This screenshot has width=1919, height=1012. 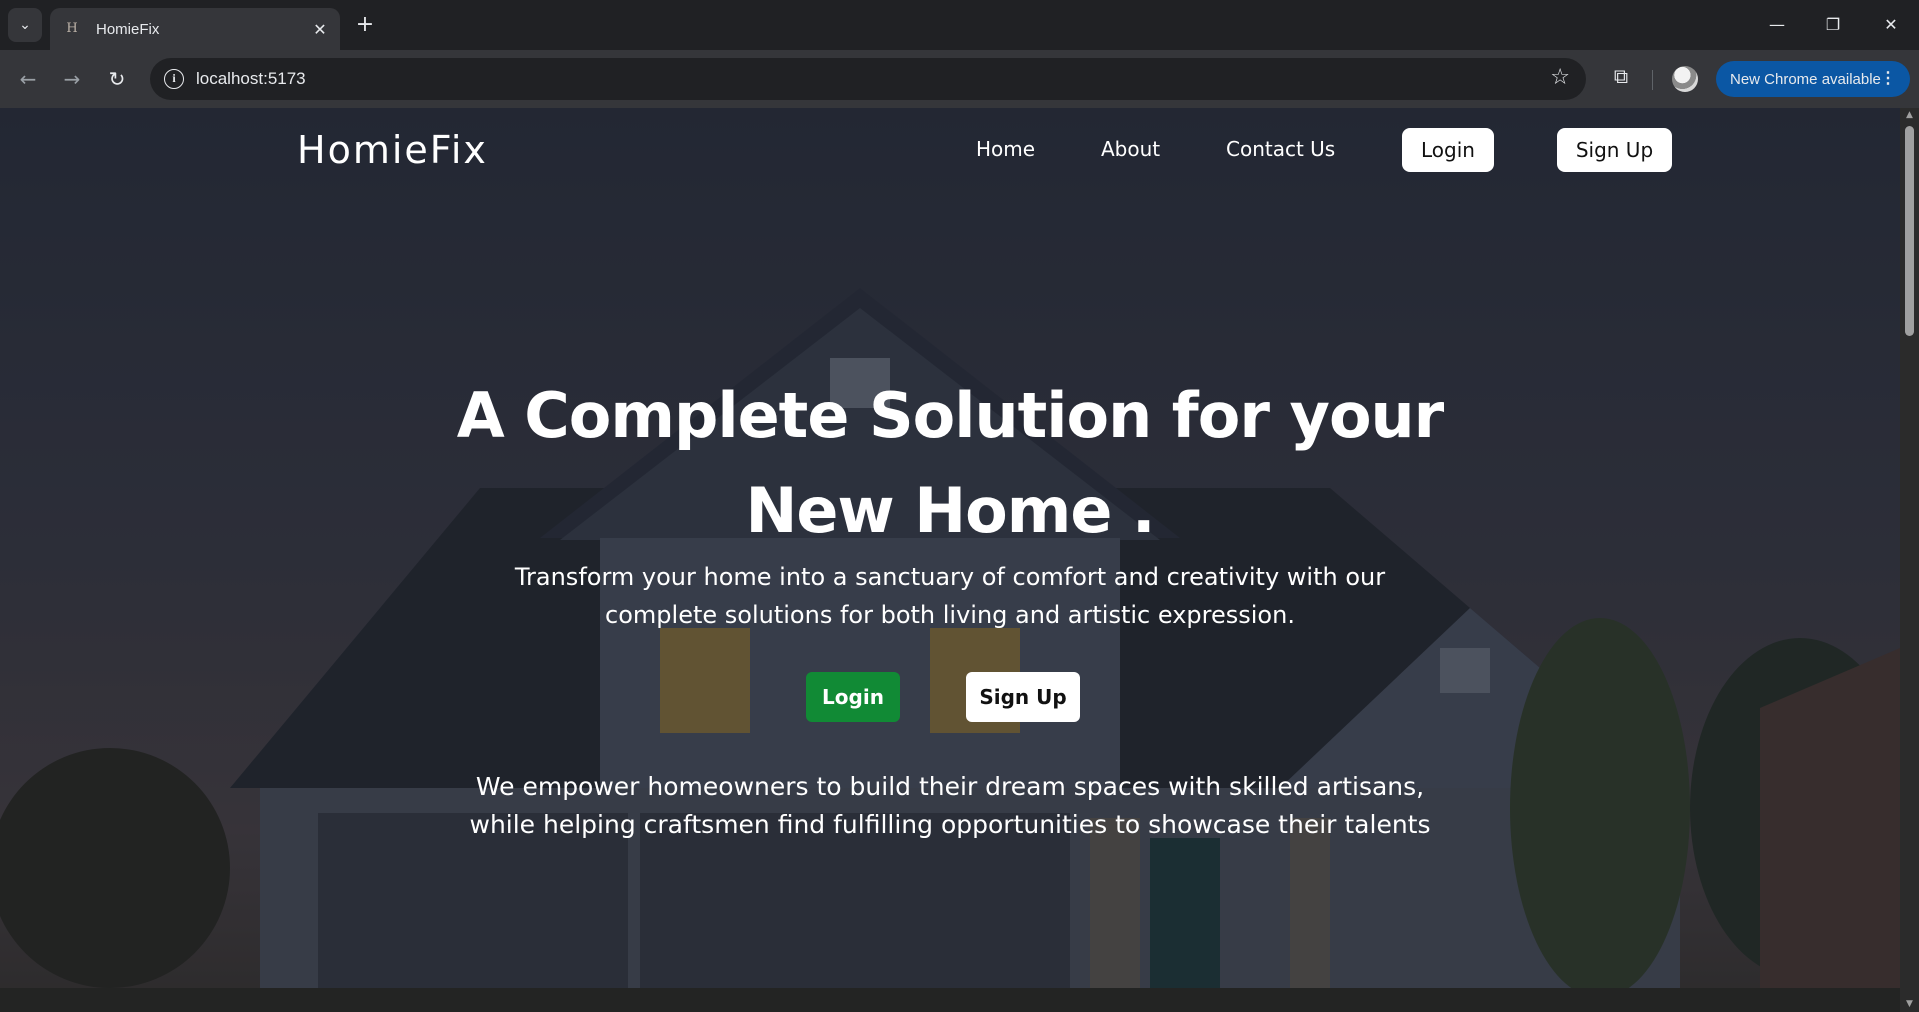 What do you see at coordinates (1891, 25) in the screenshot?
I see `window-close-icon: ✕` at bounding box center [1891, 25].